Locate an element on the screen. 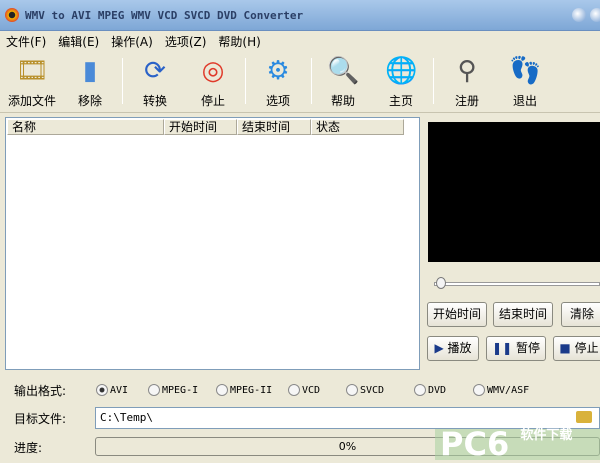 Image resolution: width=600 pixels, height=463 pixels. key-icon: ⚲ is located at coordinates (467, 71).